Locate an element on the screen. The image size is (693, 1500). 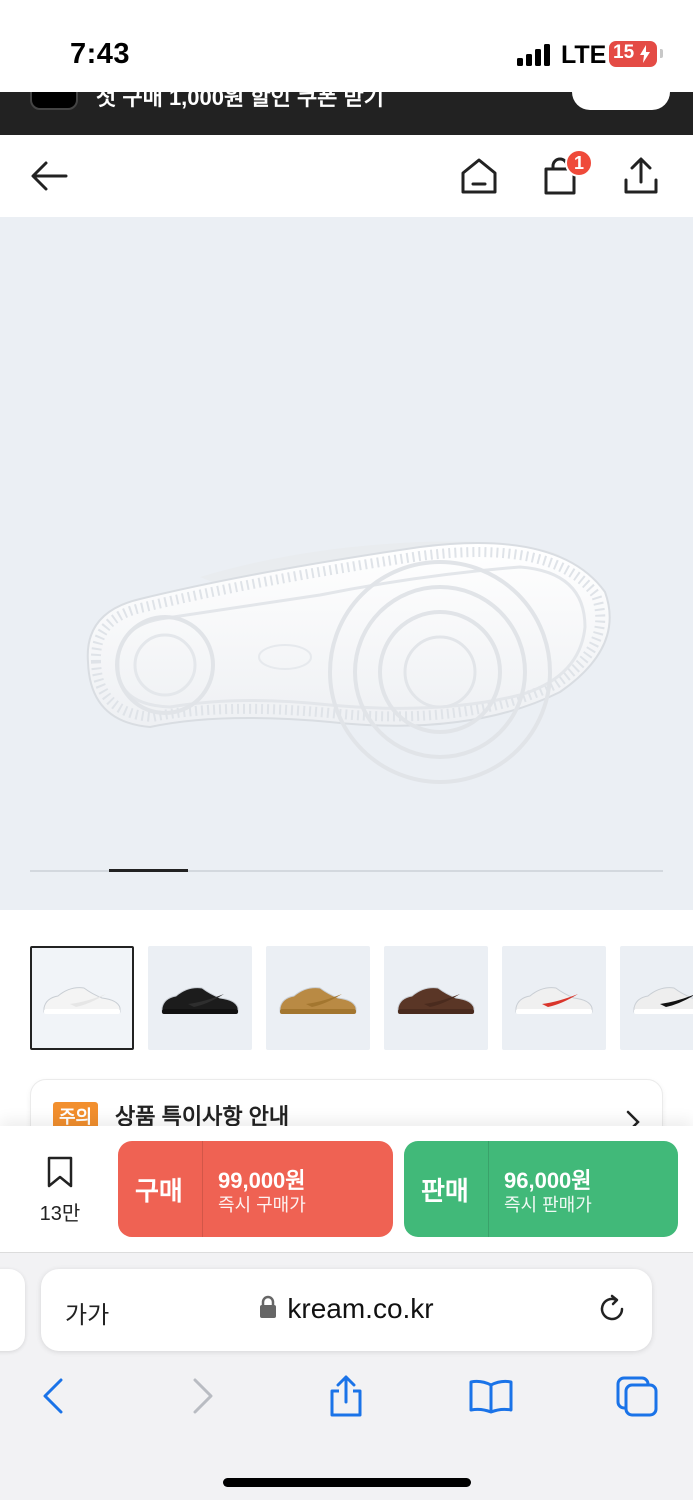
carousel-progress is located at coordinates (346, 870).